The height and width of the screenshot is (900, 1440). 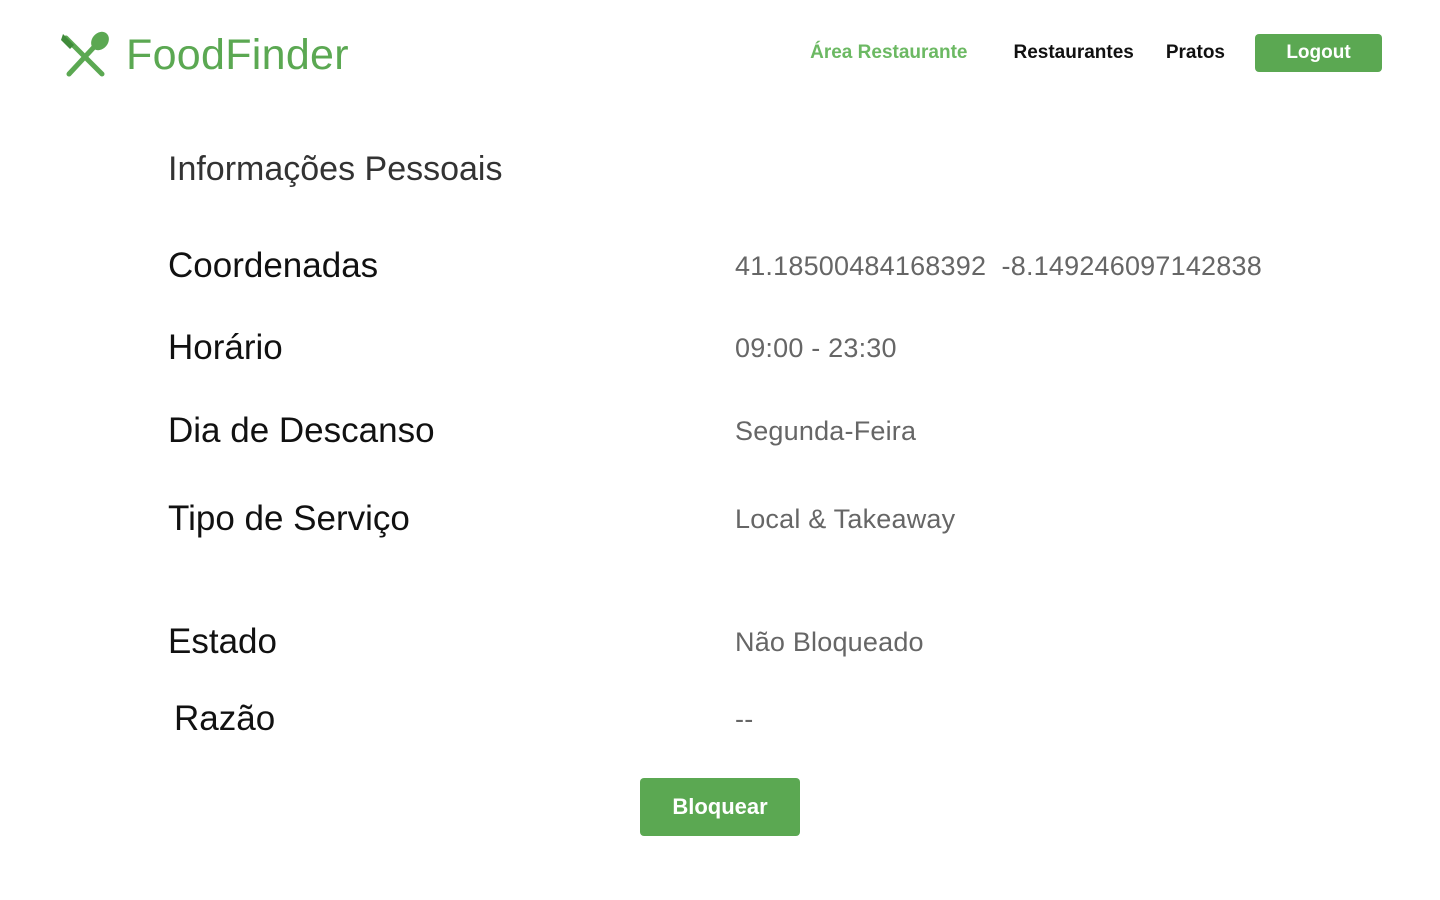 What do you see at coordinates (816, 348) in the screenshot?
I see `horario-value: 09:00 - 23:30` at bounding box center [816, 348].